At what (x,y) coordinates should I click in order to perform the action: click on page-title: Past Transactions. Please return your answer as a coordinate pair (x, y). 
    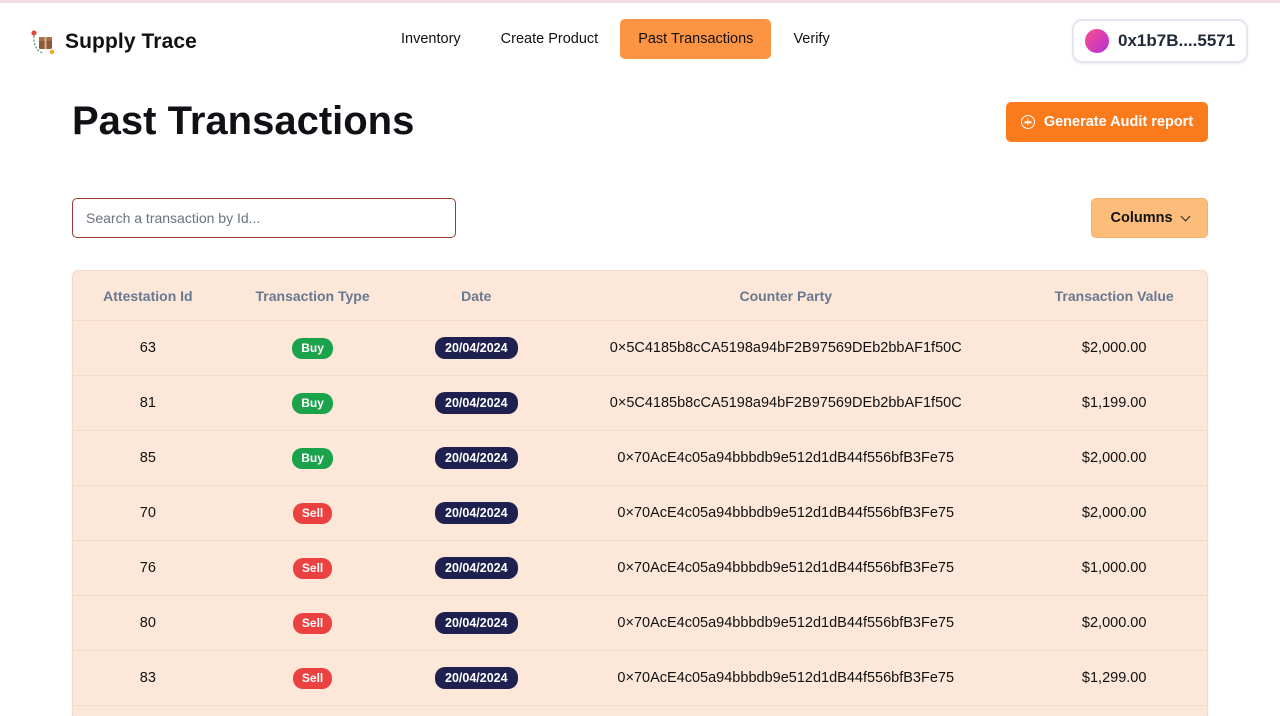
    Looking at the image, I should click on (243, 121).